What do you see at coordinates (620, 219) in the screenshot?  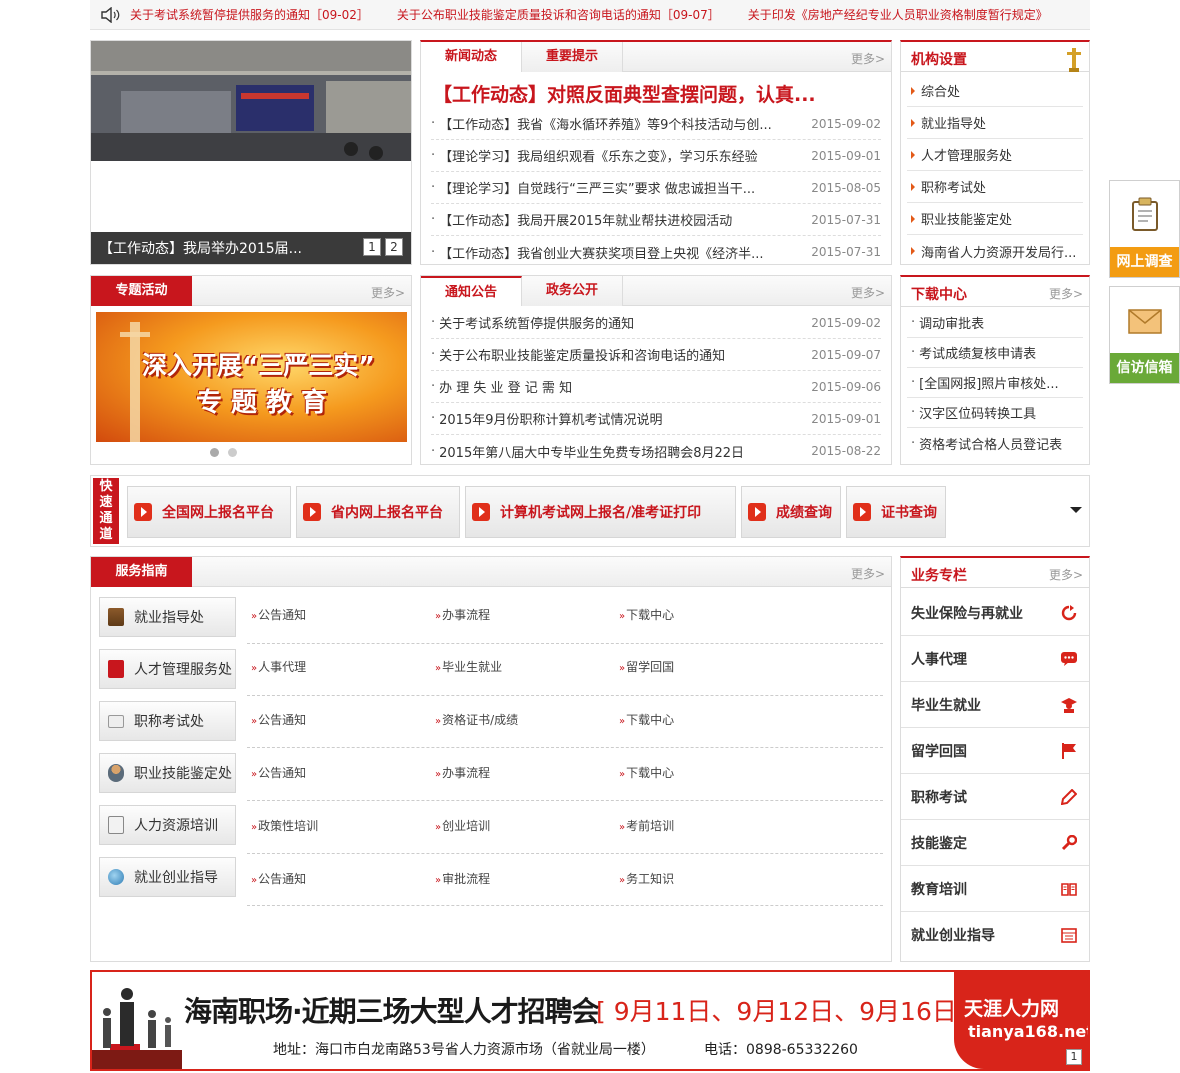 I see `news-title: 【工作动态】我局开展2015年就业帮扶进校园活动` at bounding box center [620, 219].